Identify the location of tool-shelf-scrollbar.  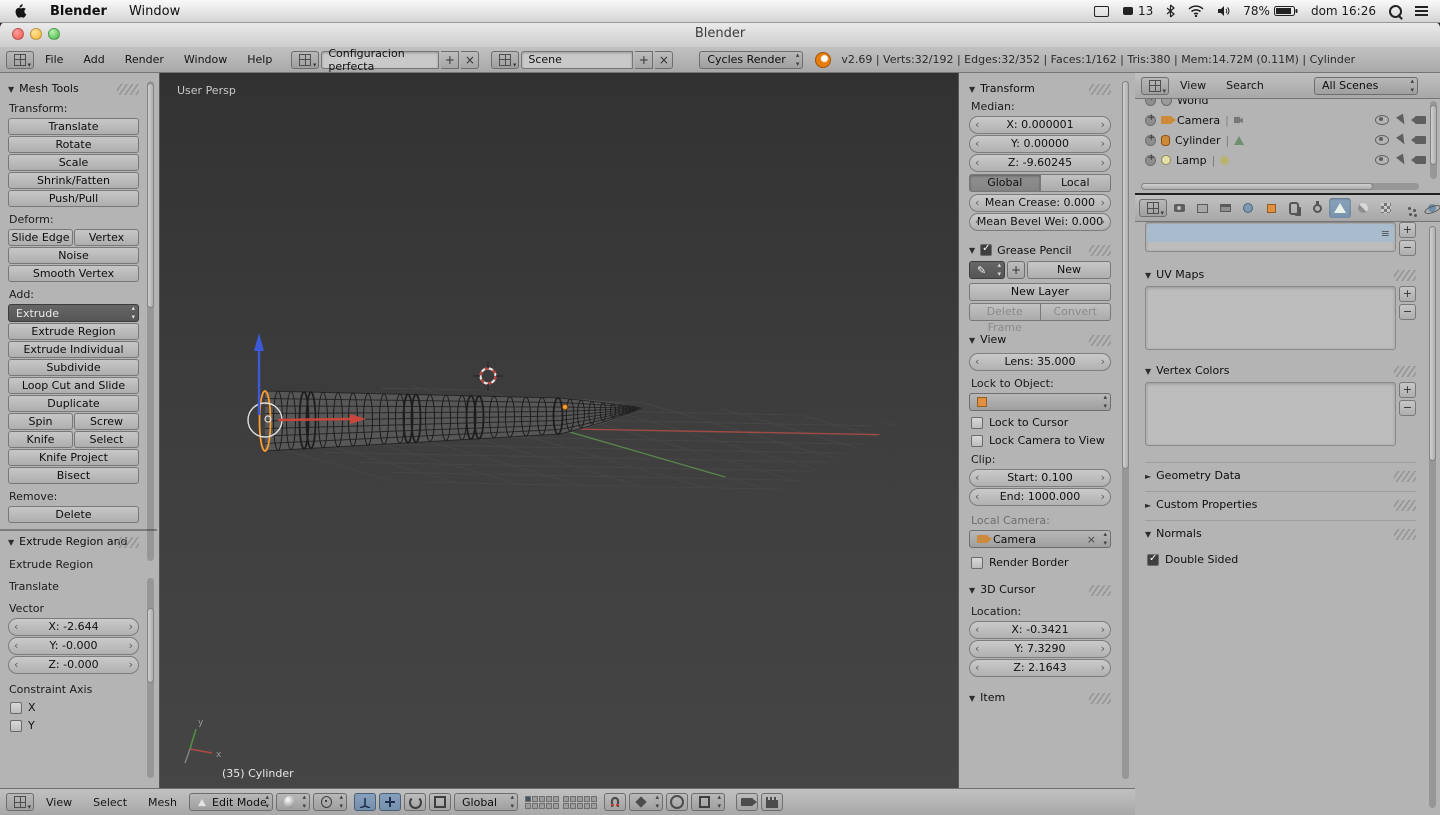
(150, 321).